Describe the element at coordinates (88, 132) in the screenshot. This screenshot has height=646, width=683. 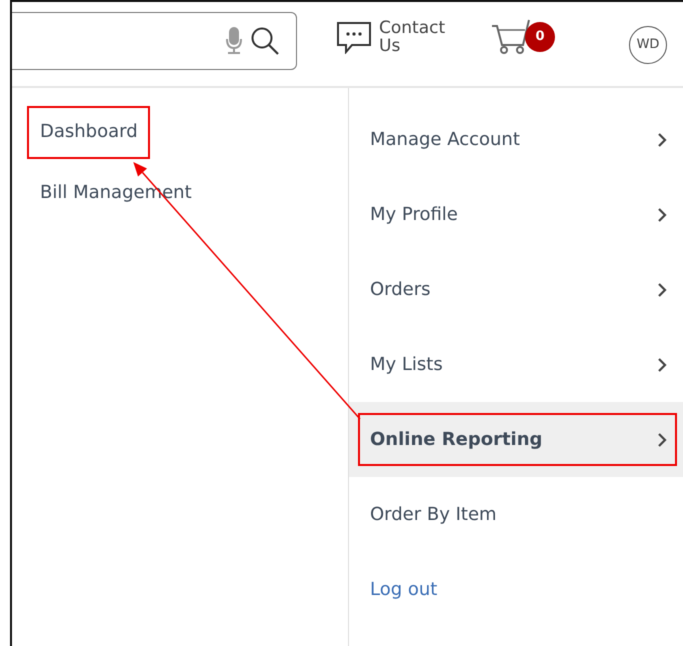
I see `side-link: Dashboard` at that location.